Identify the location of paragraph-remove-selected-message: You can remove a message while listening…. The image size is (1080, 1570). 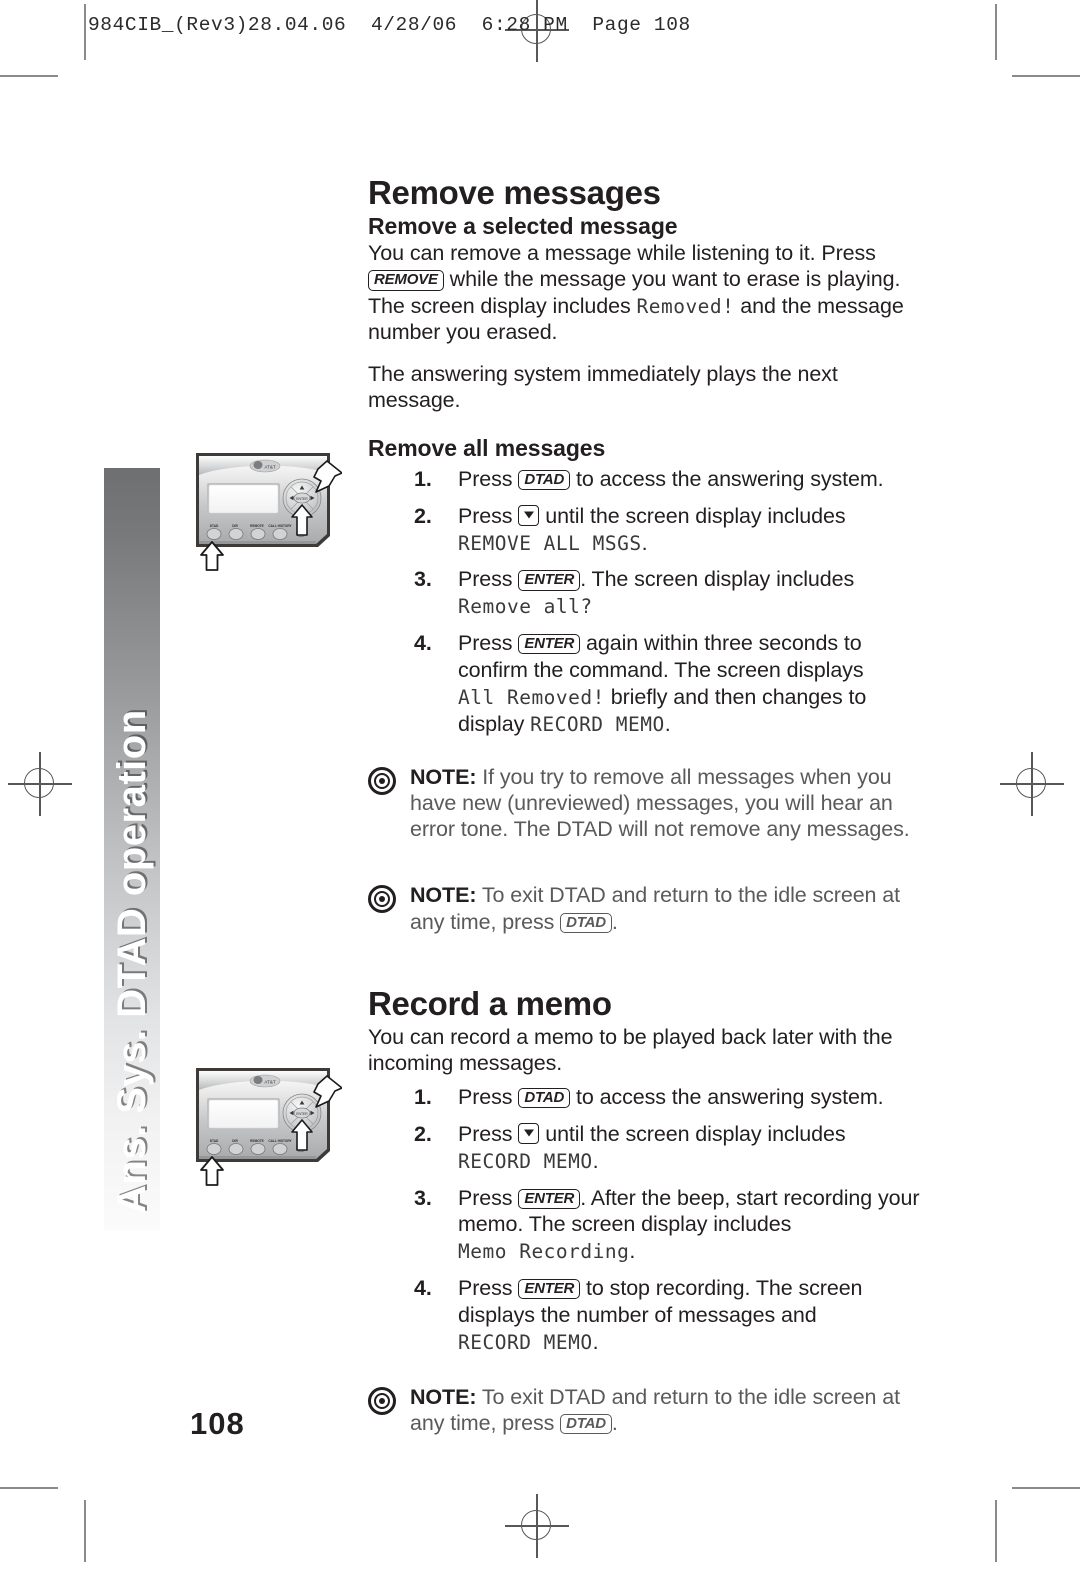
(644, 292).